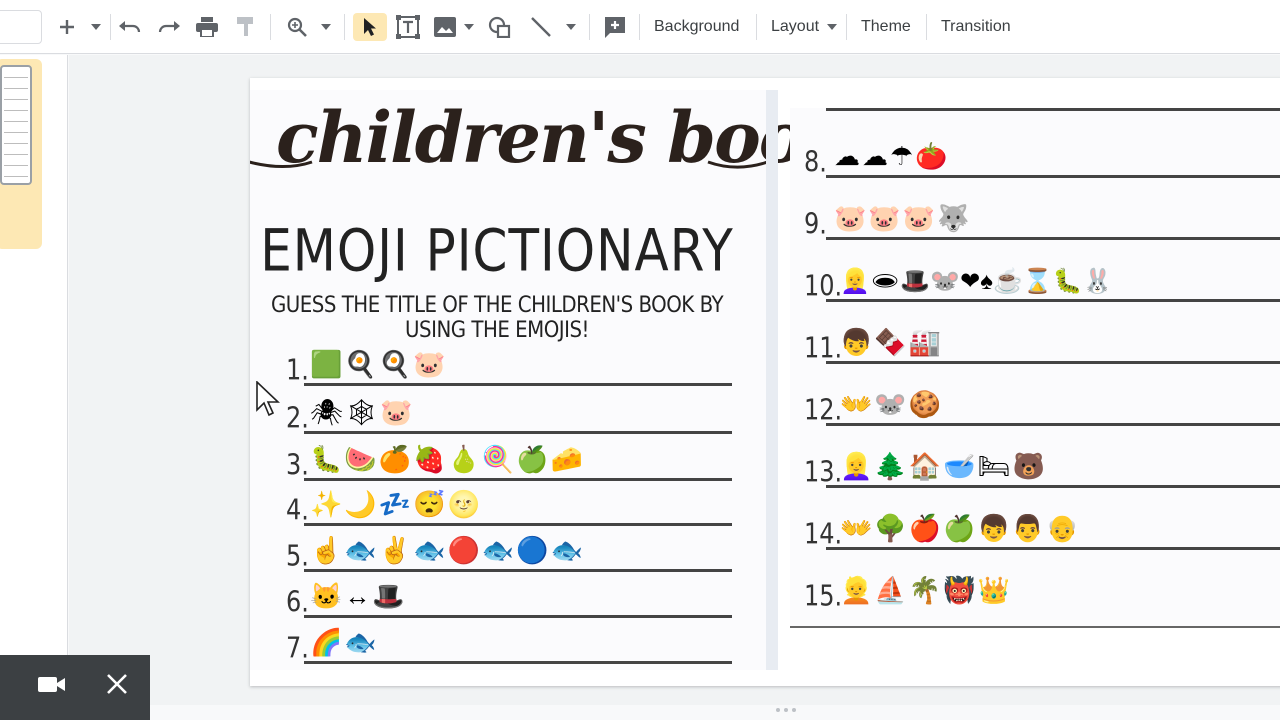  What do you see at coordinates (16, 125) in the screenshot?
I see `slide-thumbnail` at bounding box center [16, 125].